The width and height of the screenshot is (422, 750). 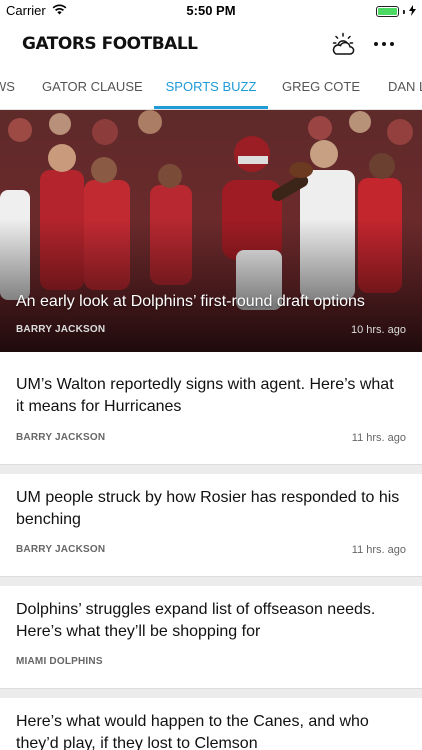 What do you see at coordinates (321, 90) in the screenshot?
I see `tab-greg-cote: GREG COTE` at bounding box center [321, 90].